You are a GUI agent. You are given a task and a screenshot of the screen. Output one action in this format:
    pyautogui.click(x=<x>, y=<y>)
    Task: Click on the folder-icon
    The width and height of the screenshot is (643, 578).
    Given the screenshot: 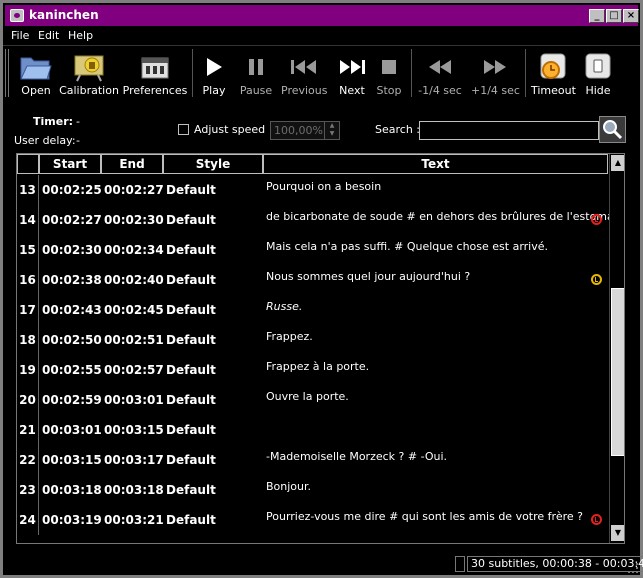 What is the action you would take?
    pyautogui.click(x=36, y=68)
    